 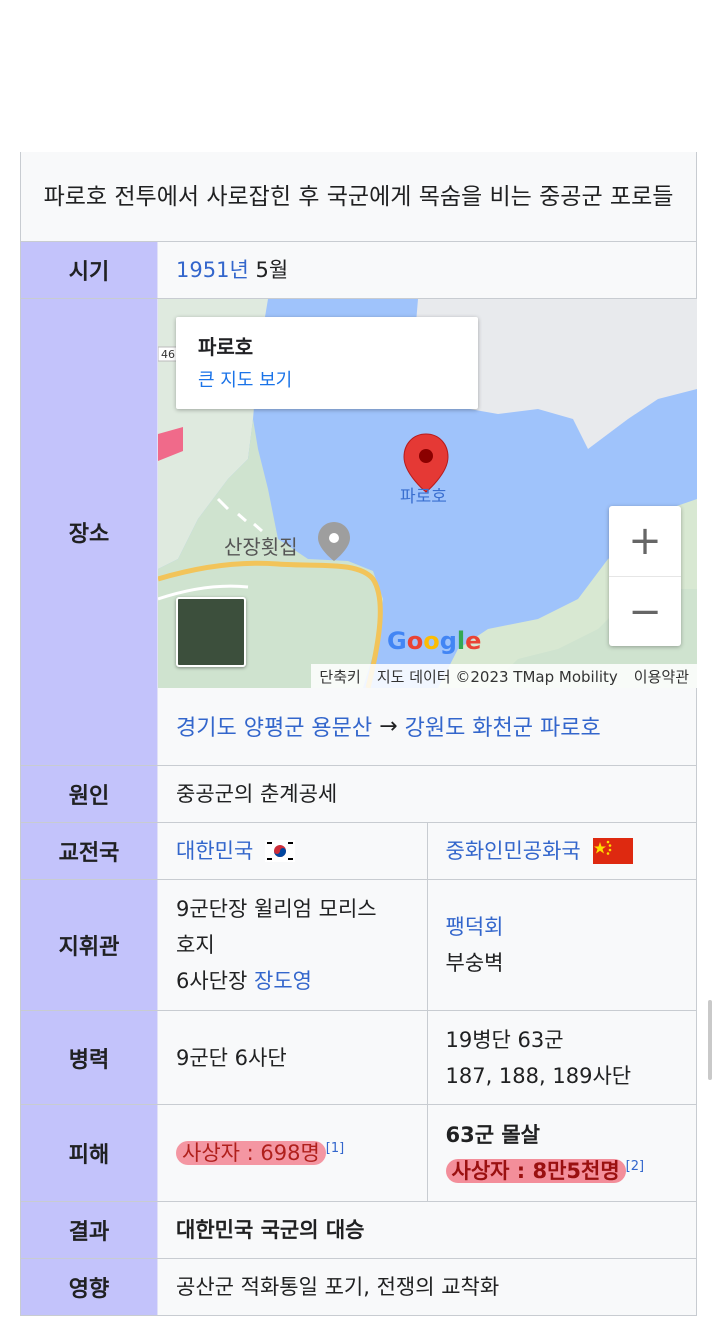 I want to click on strength-cells: 9군단 6사단 19병단 63군 187, 188, 189사단, so click(x=427, y=1057).